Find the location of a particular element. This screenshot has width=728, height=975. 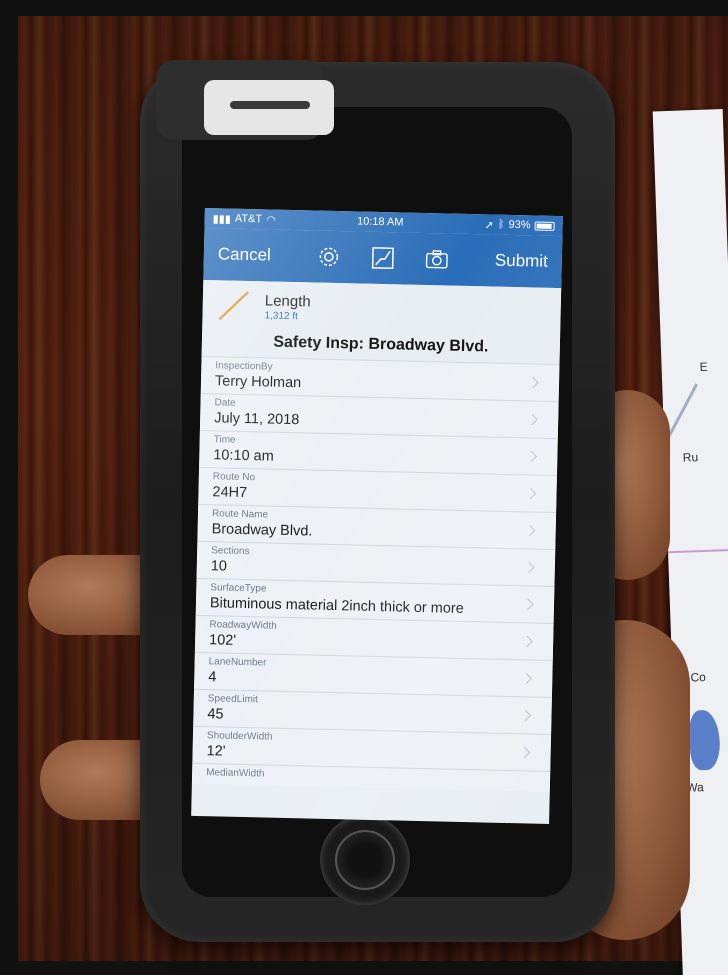

cancel-button: Cancel is located at coordinates (244, 254).